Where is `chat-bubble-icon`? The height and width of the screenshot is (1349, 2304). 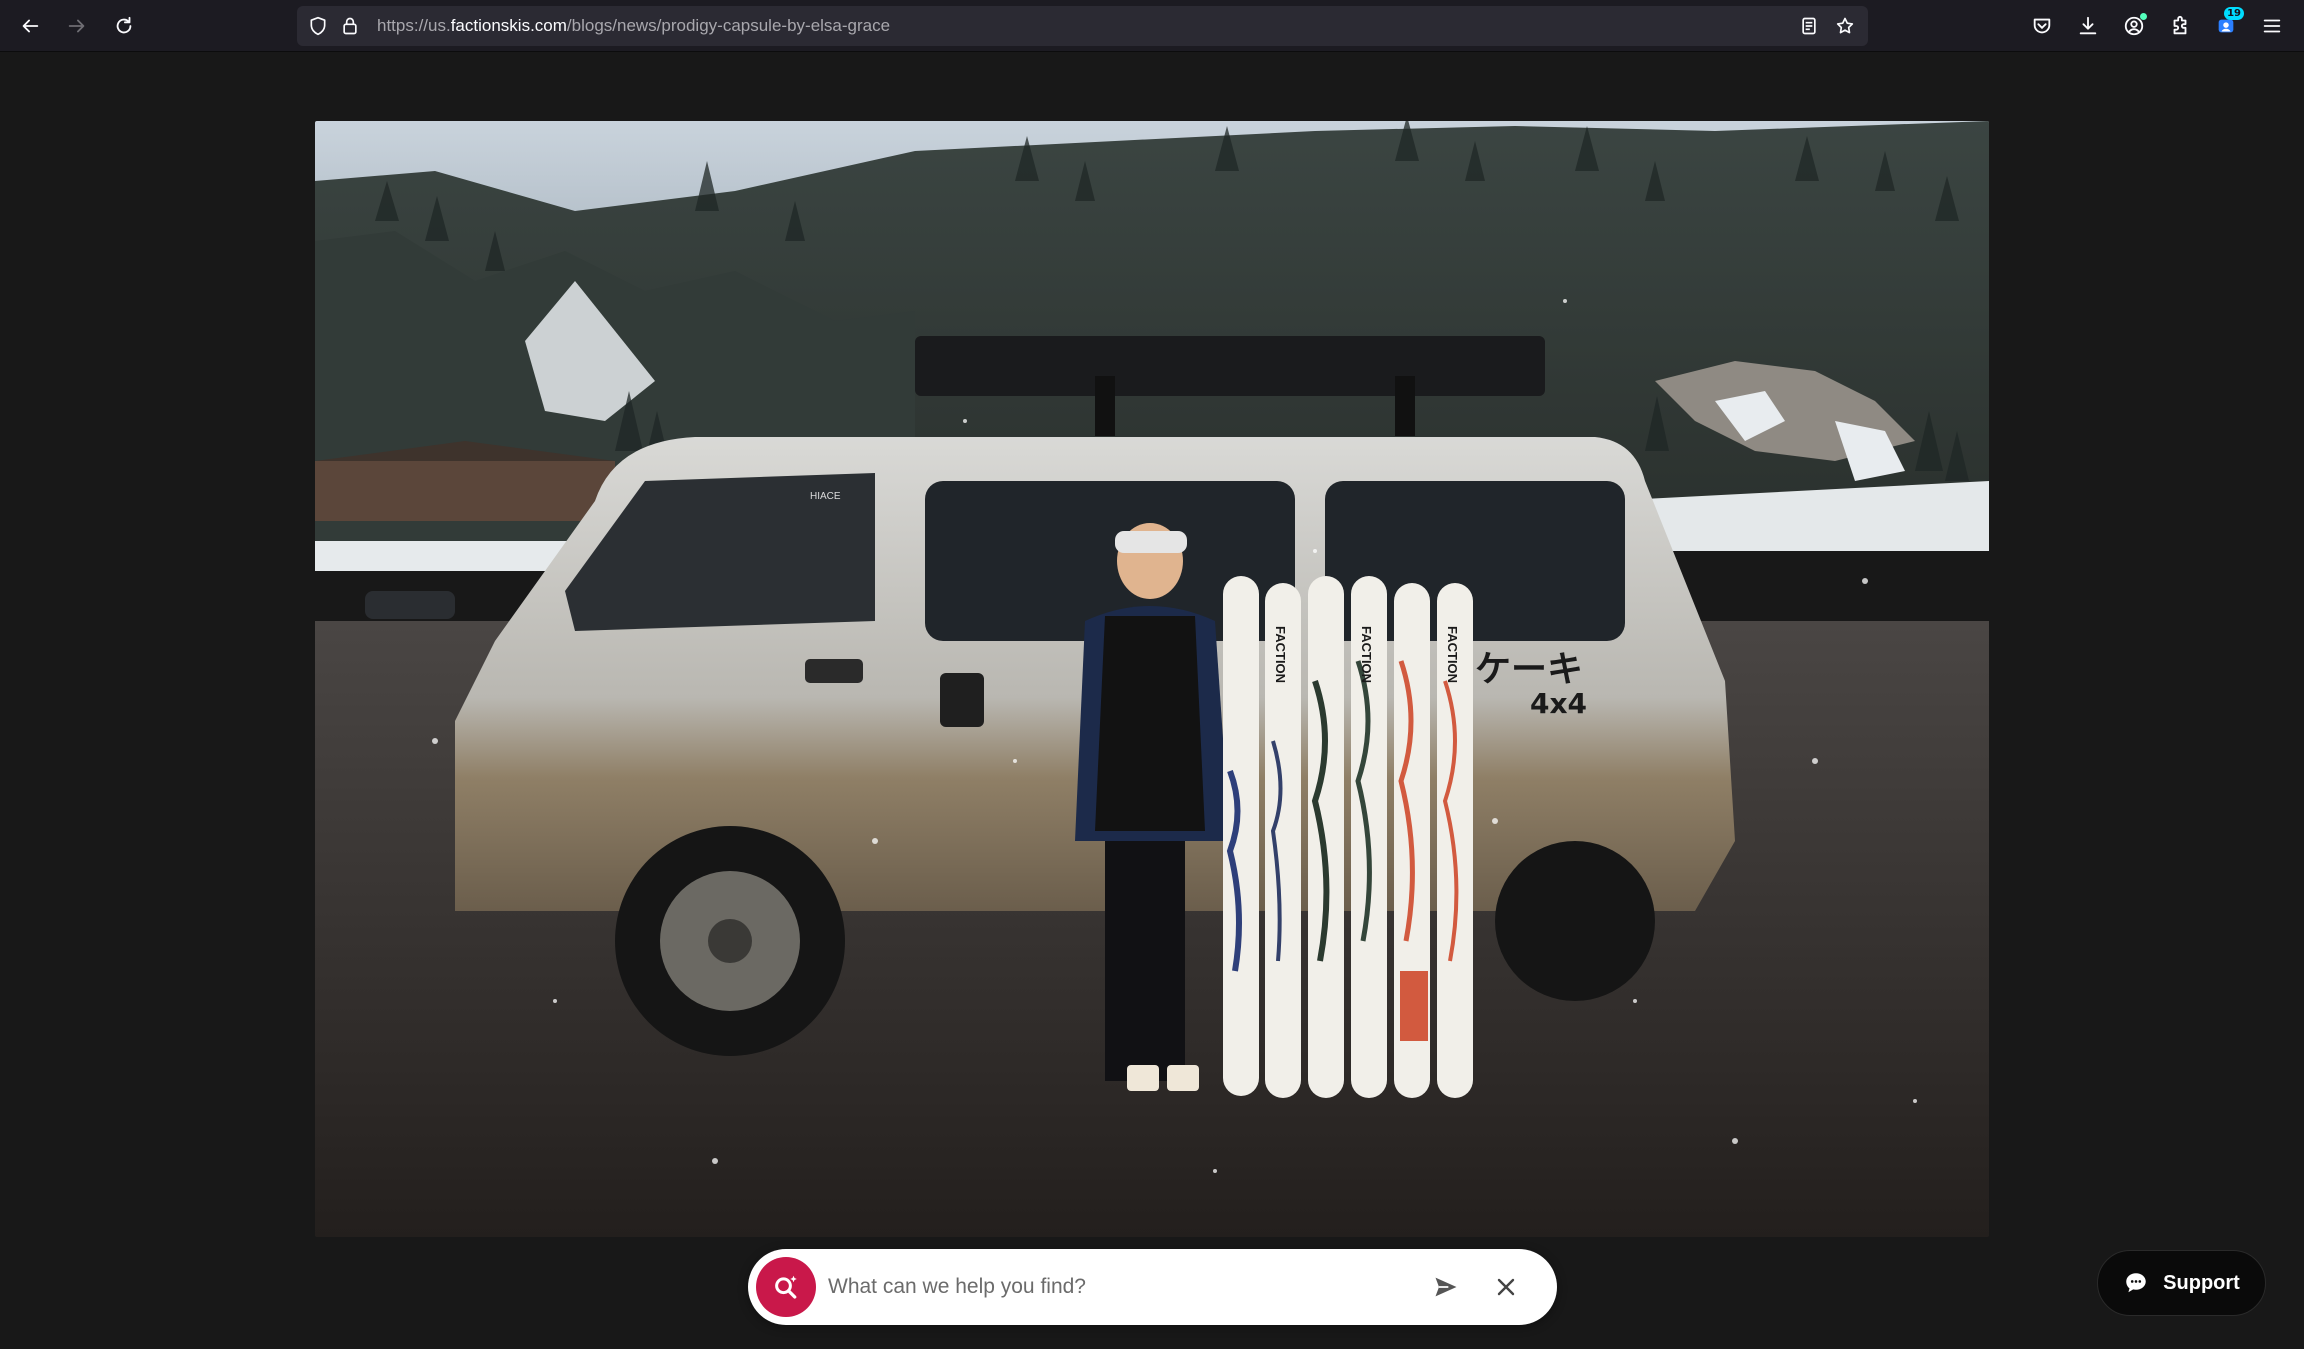 chat-bubble-icon is located at coordinates (2136, 1283).